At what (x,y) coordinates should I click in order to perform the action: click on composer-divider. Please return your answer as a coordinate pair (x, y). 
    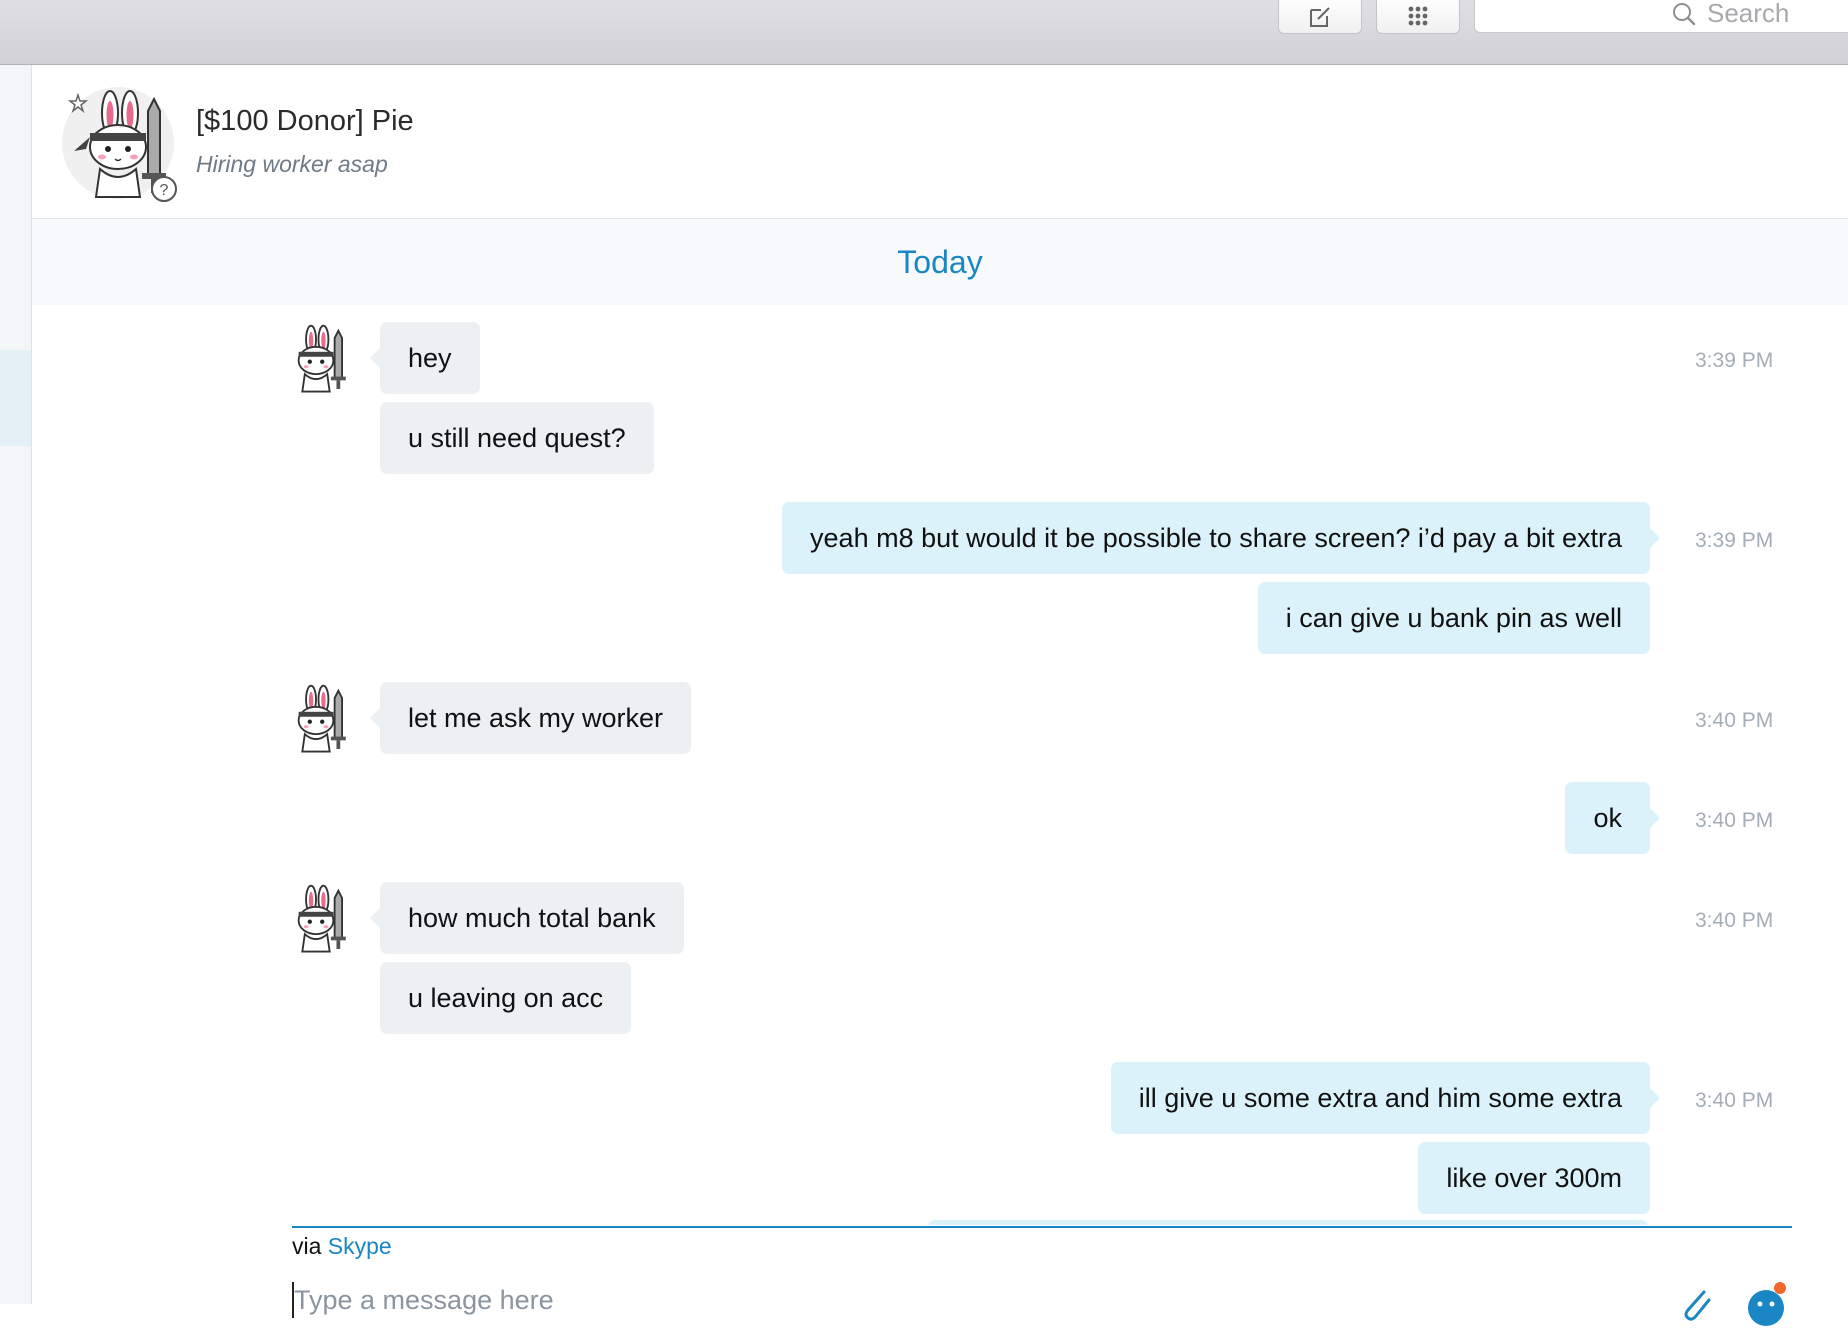
    Looking at the image, I should click on (1042, 1227).